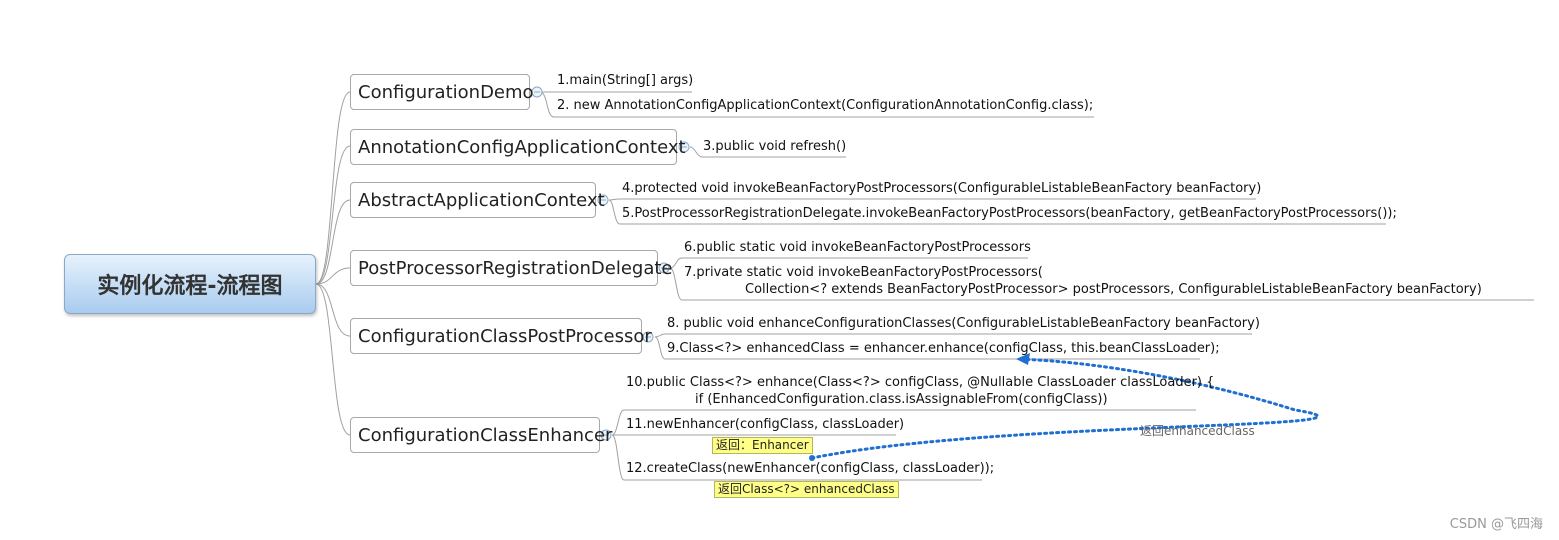 The width and height of the screenshot is (1559, 540). What do you see at coordinates (501, 336) in the screenshot?
I see `node-configuration-class-post-processor: ConfigurationClassPostProcessor` at bounding box center [501, 336].